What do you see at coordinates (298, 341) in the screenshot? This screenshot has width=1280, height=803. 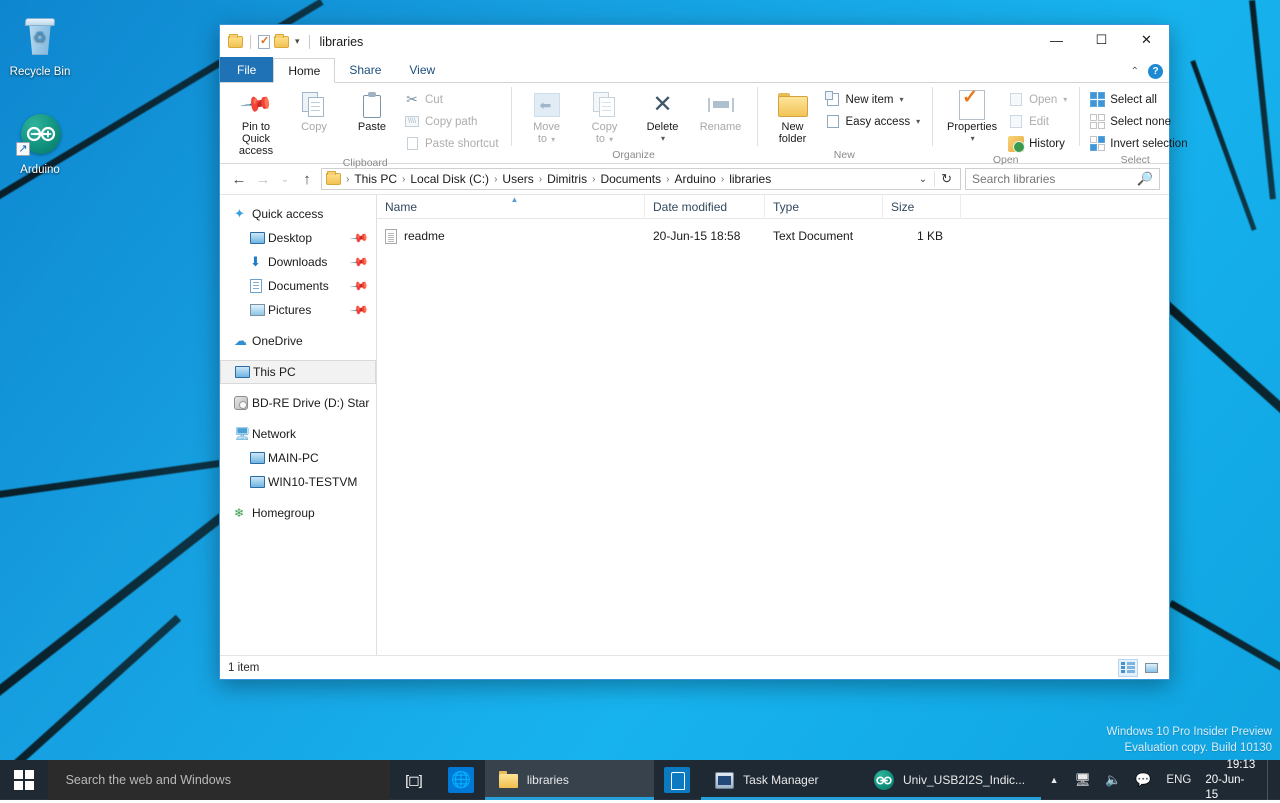 I see `sidebar-item-onedrive: ☁ OneDrive` at bounding box center [298, 341].